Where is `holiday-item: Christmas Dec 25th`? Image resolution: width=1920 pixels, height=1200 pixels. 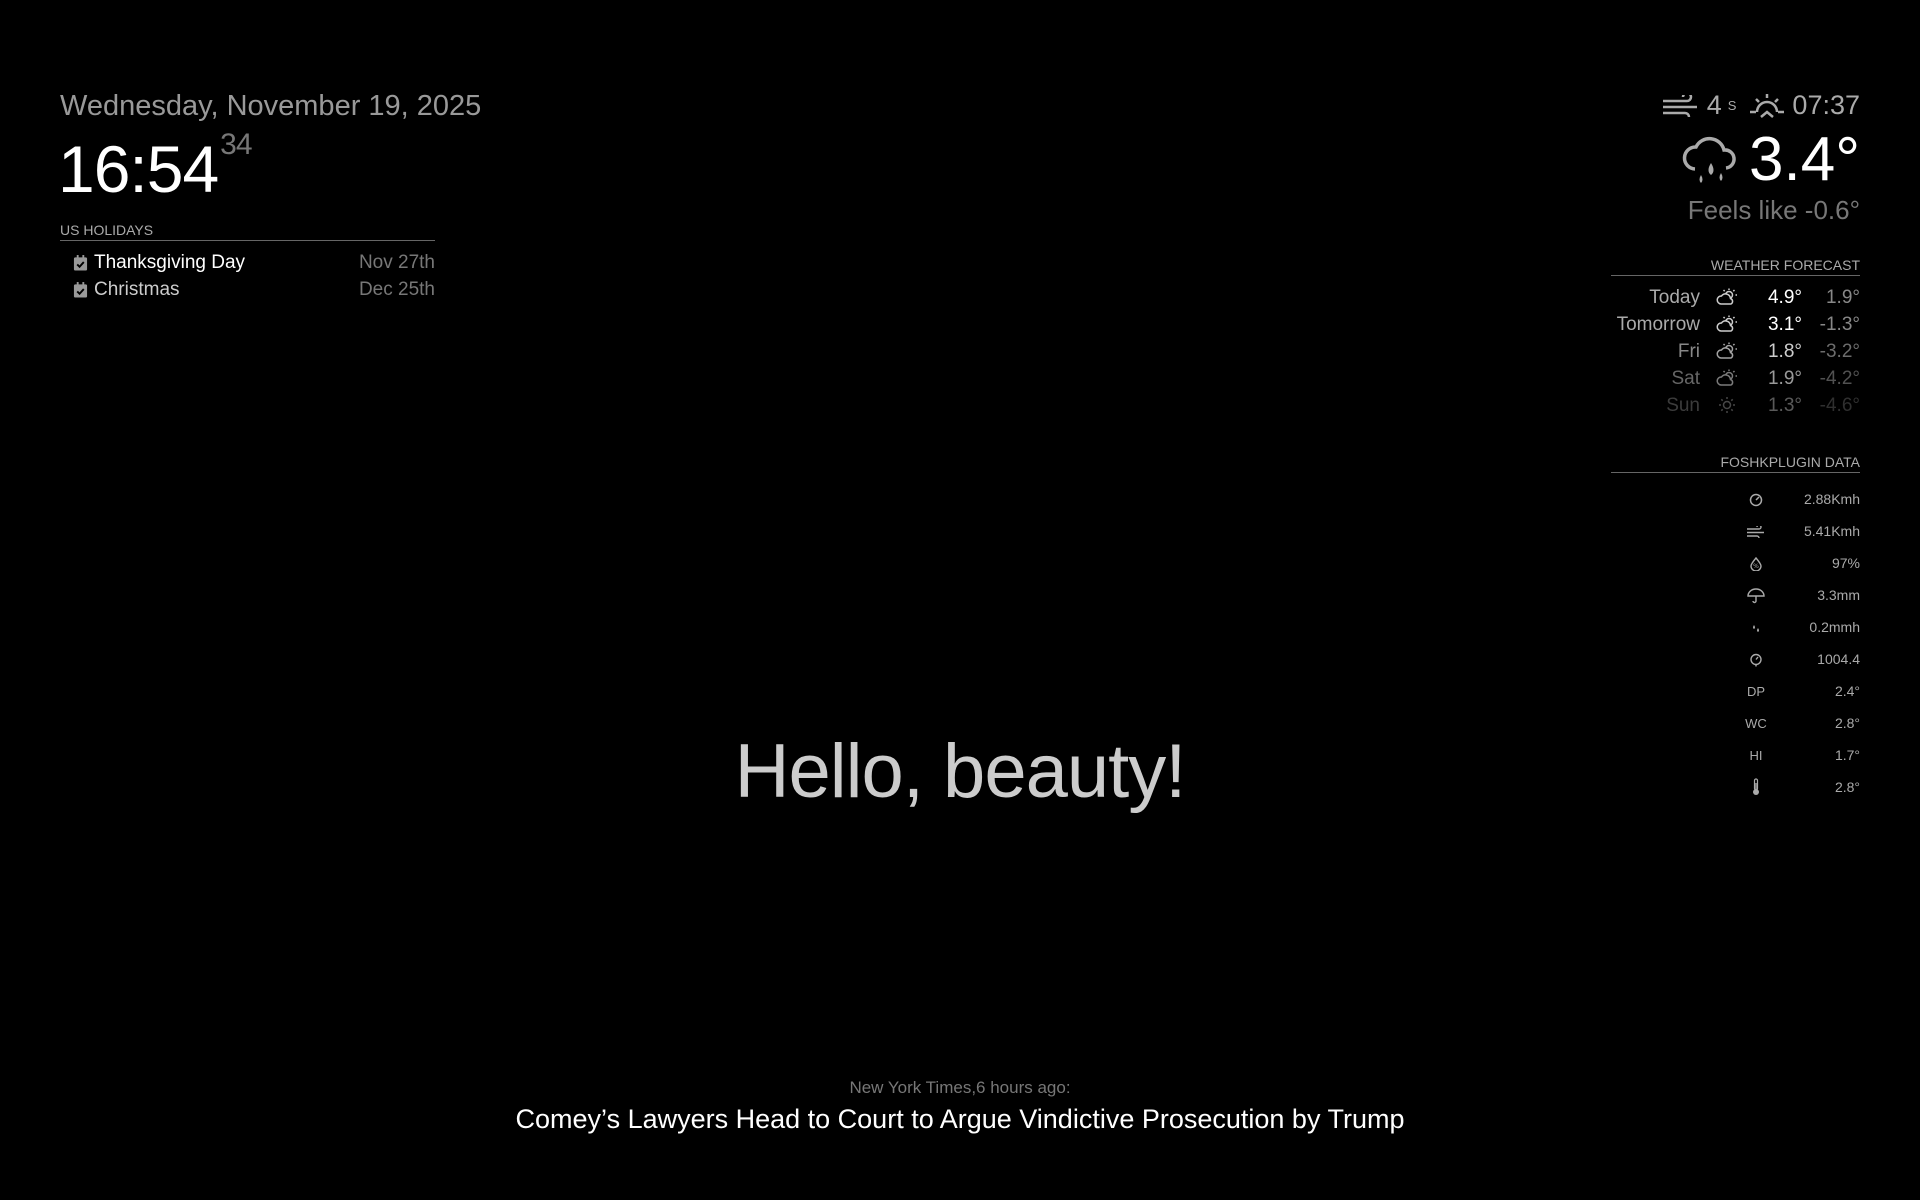 holiday-item: Christmas Dec 25th is located at coordinates (247, 289).